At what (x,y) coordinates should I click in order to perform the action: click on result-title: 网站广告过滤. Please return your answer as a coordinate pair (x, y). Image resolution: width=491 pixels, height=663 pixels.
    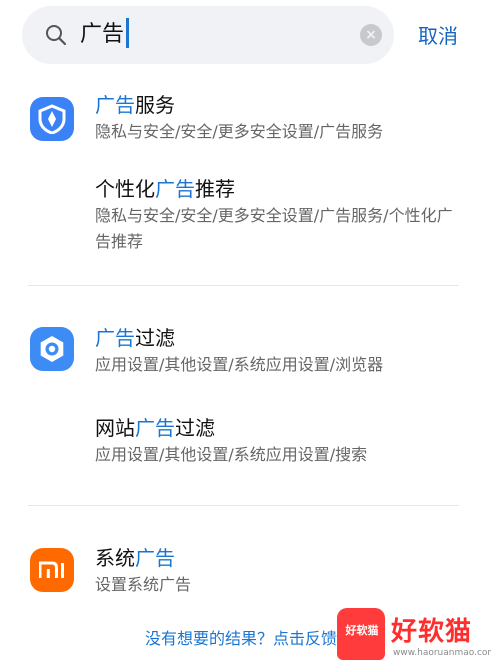
    Looking at the image, I should click on (155, 428).